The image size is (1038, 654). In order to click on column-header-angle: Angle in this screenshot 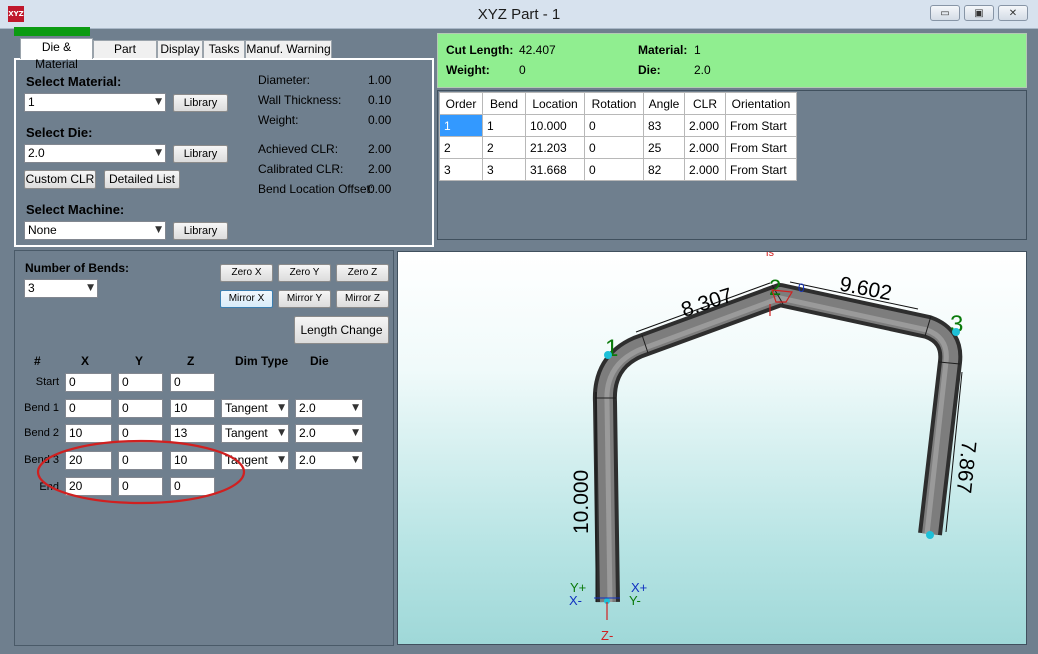, I will do `click(664, 103)`.